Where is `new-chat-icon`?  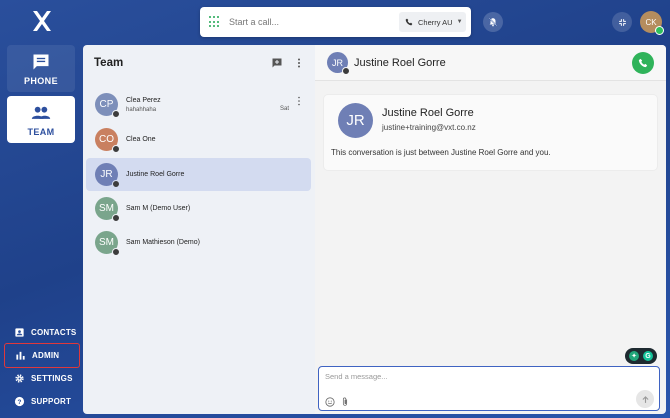
new-chat-icon is located at coordinates (277, 63).